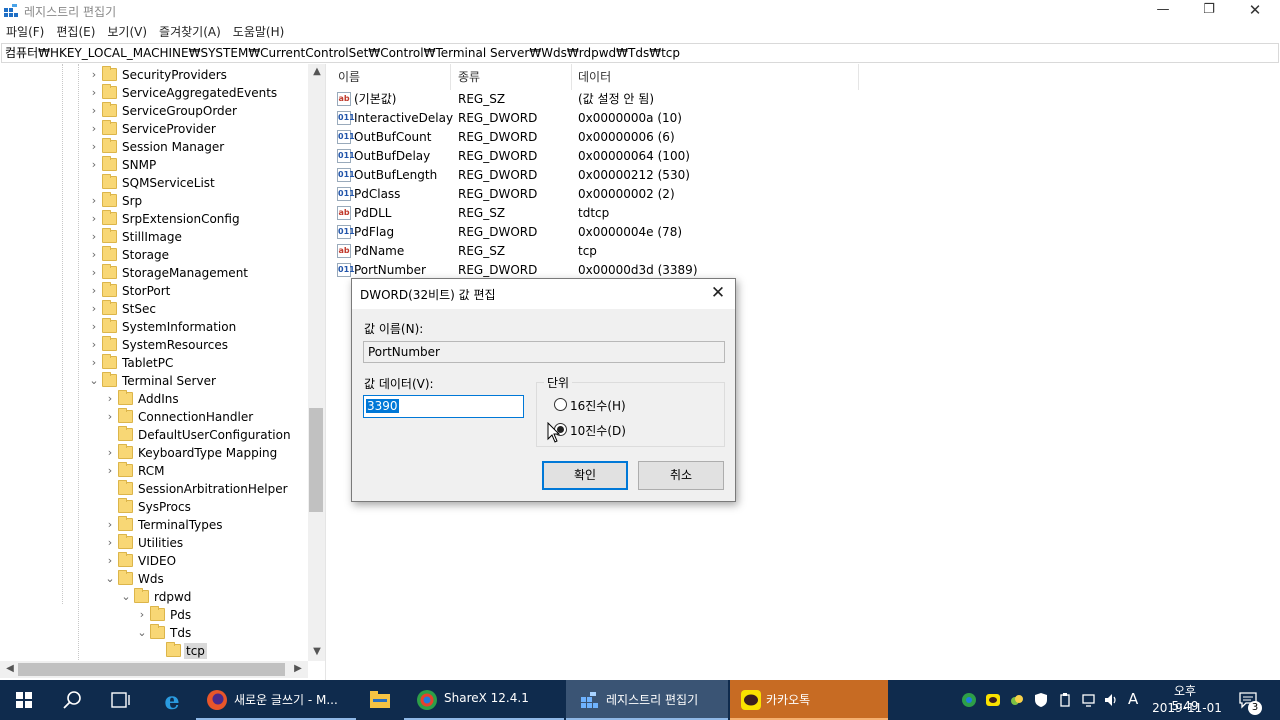  I want to click on menu-favorites: 즐겨찾기(A), so click(190, 32).